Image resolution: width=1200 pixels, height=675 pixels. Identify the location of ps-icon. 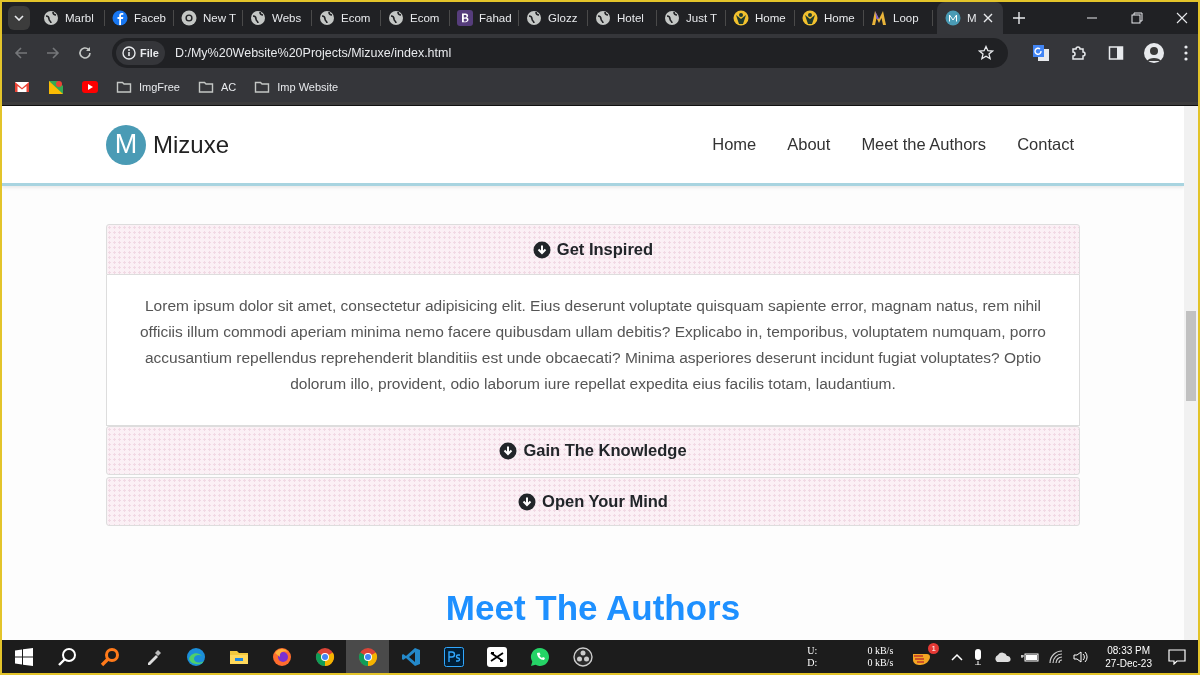
(453, 656).